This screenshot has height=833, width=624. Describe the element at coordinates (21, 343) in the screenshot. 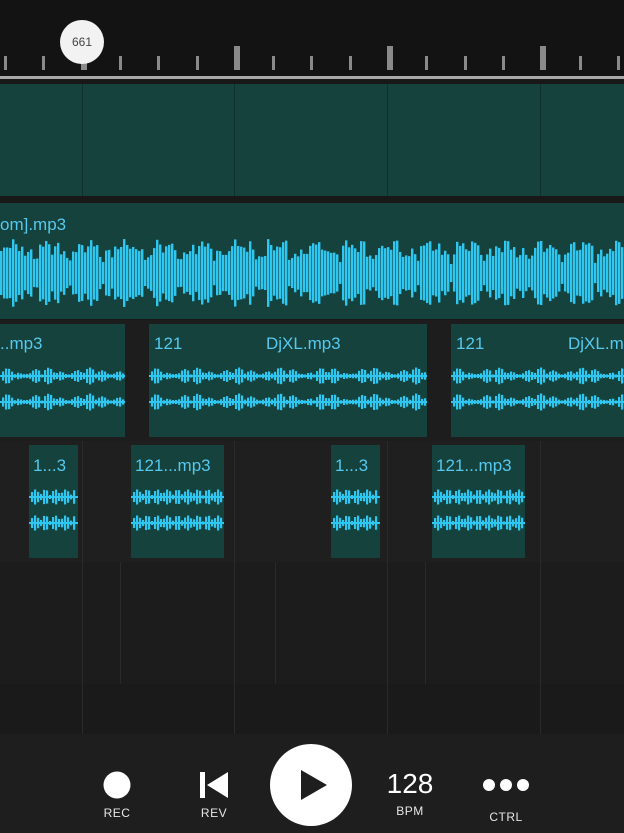

I see `clip-name: ..mp3` at that location.